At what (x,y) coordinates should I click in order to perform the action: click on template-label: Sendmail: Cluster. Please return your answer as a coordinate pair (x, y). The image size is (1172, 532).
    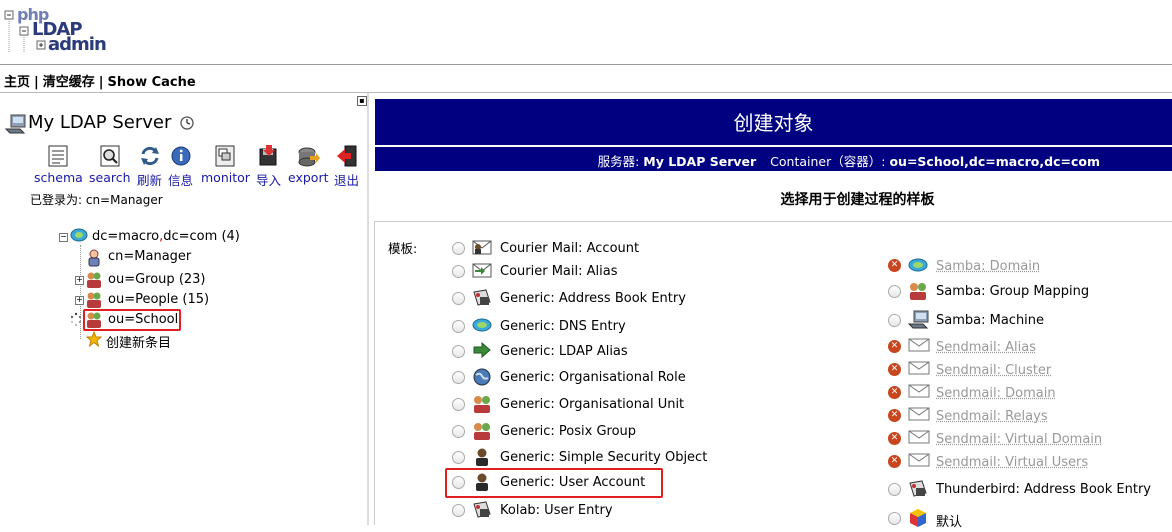
    Looking at the image, I should click on (993, 370).